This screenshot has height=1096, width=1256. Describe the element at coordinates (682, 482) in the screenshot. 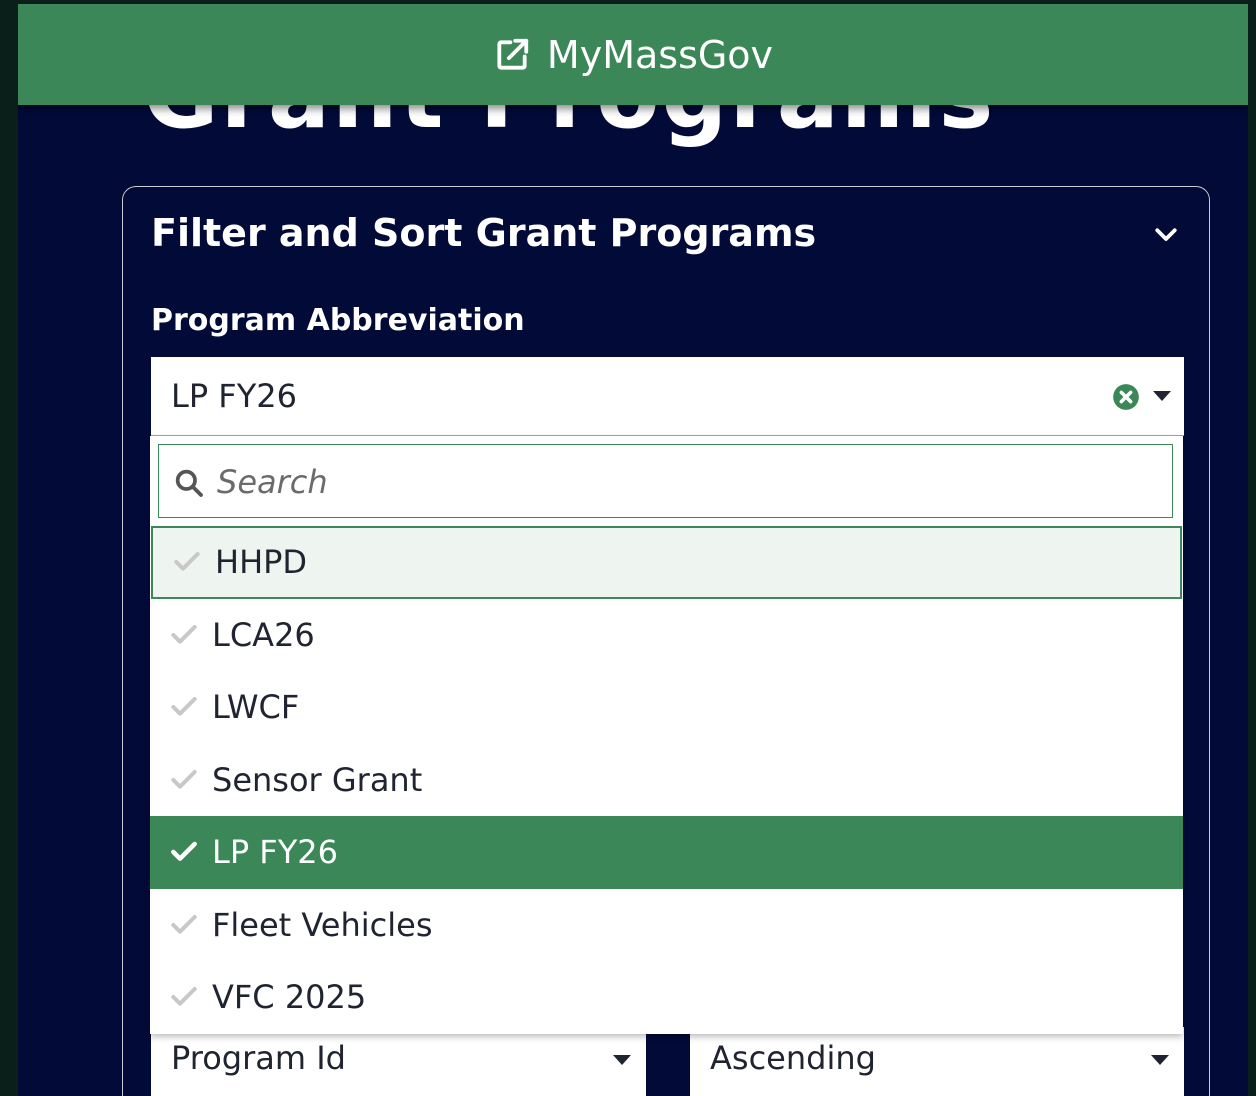

I see `search-input` at that location.